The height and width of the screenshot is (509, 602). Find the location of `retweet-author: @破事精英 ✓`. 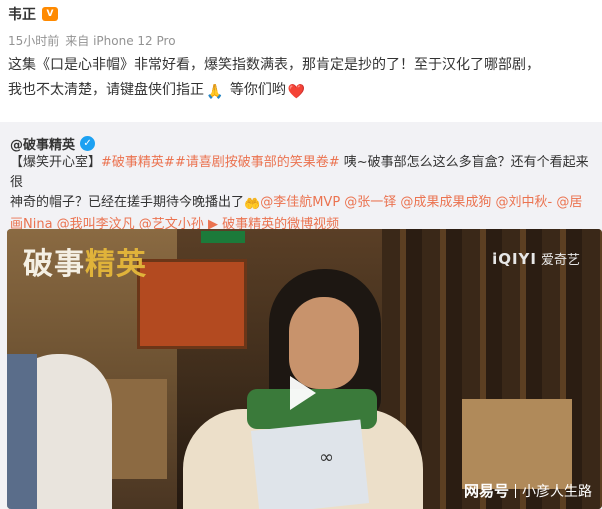

retweet-author: @破事精英 ✓ is located at coordinates (53, 143).